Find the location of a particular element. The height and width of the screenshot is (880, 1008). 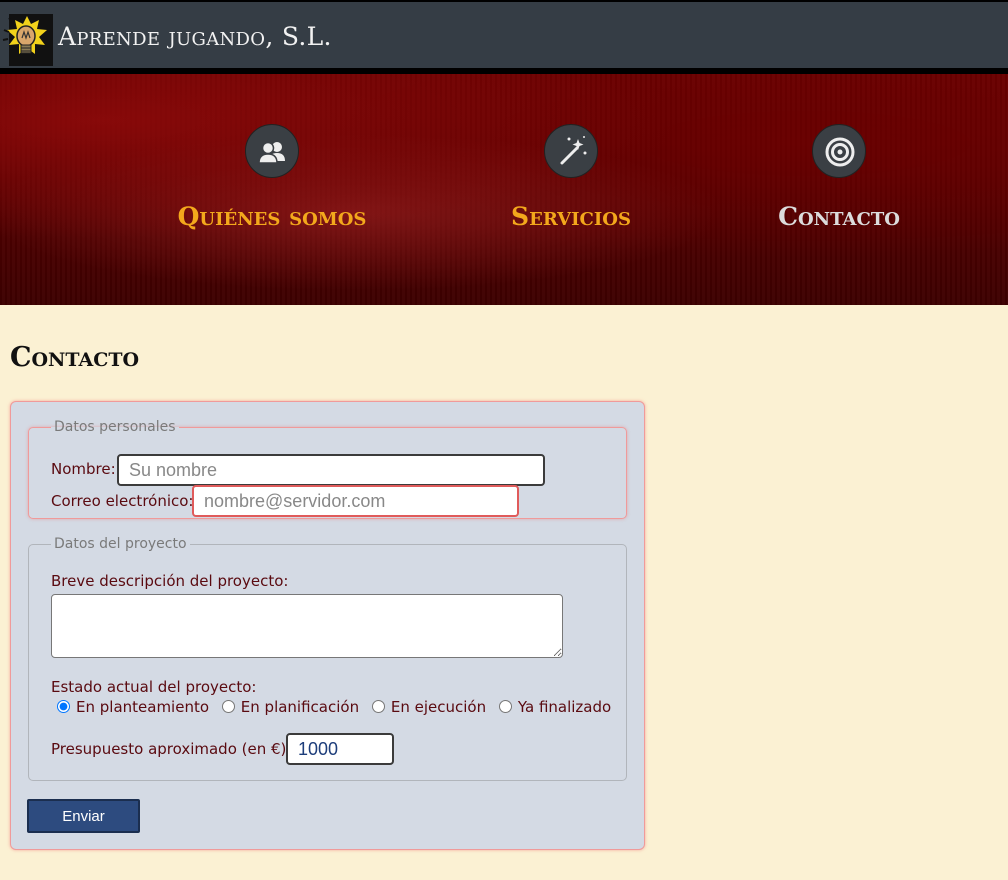

page-title: Contacto is located at coordinates (75, 357).